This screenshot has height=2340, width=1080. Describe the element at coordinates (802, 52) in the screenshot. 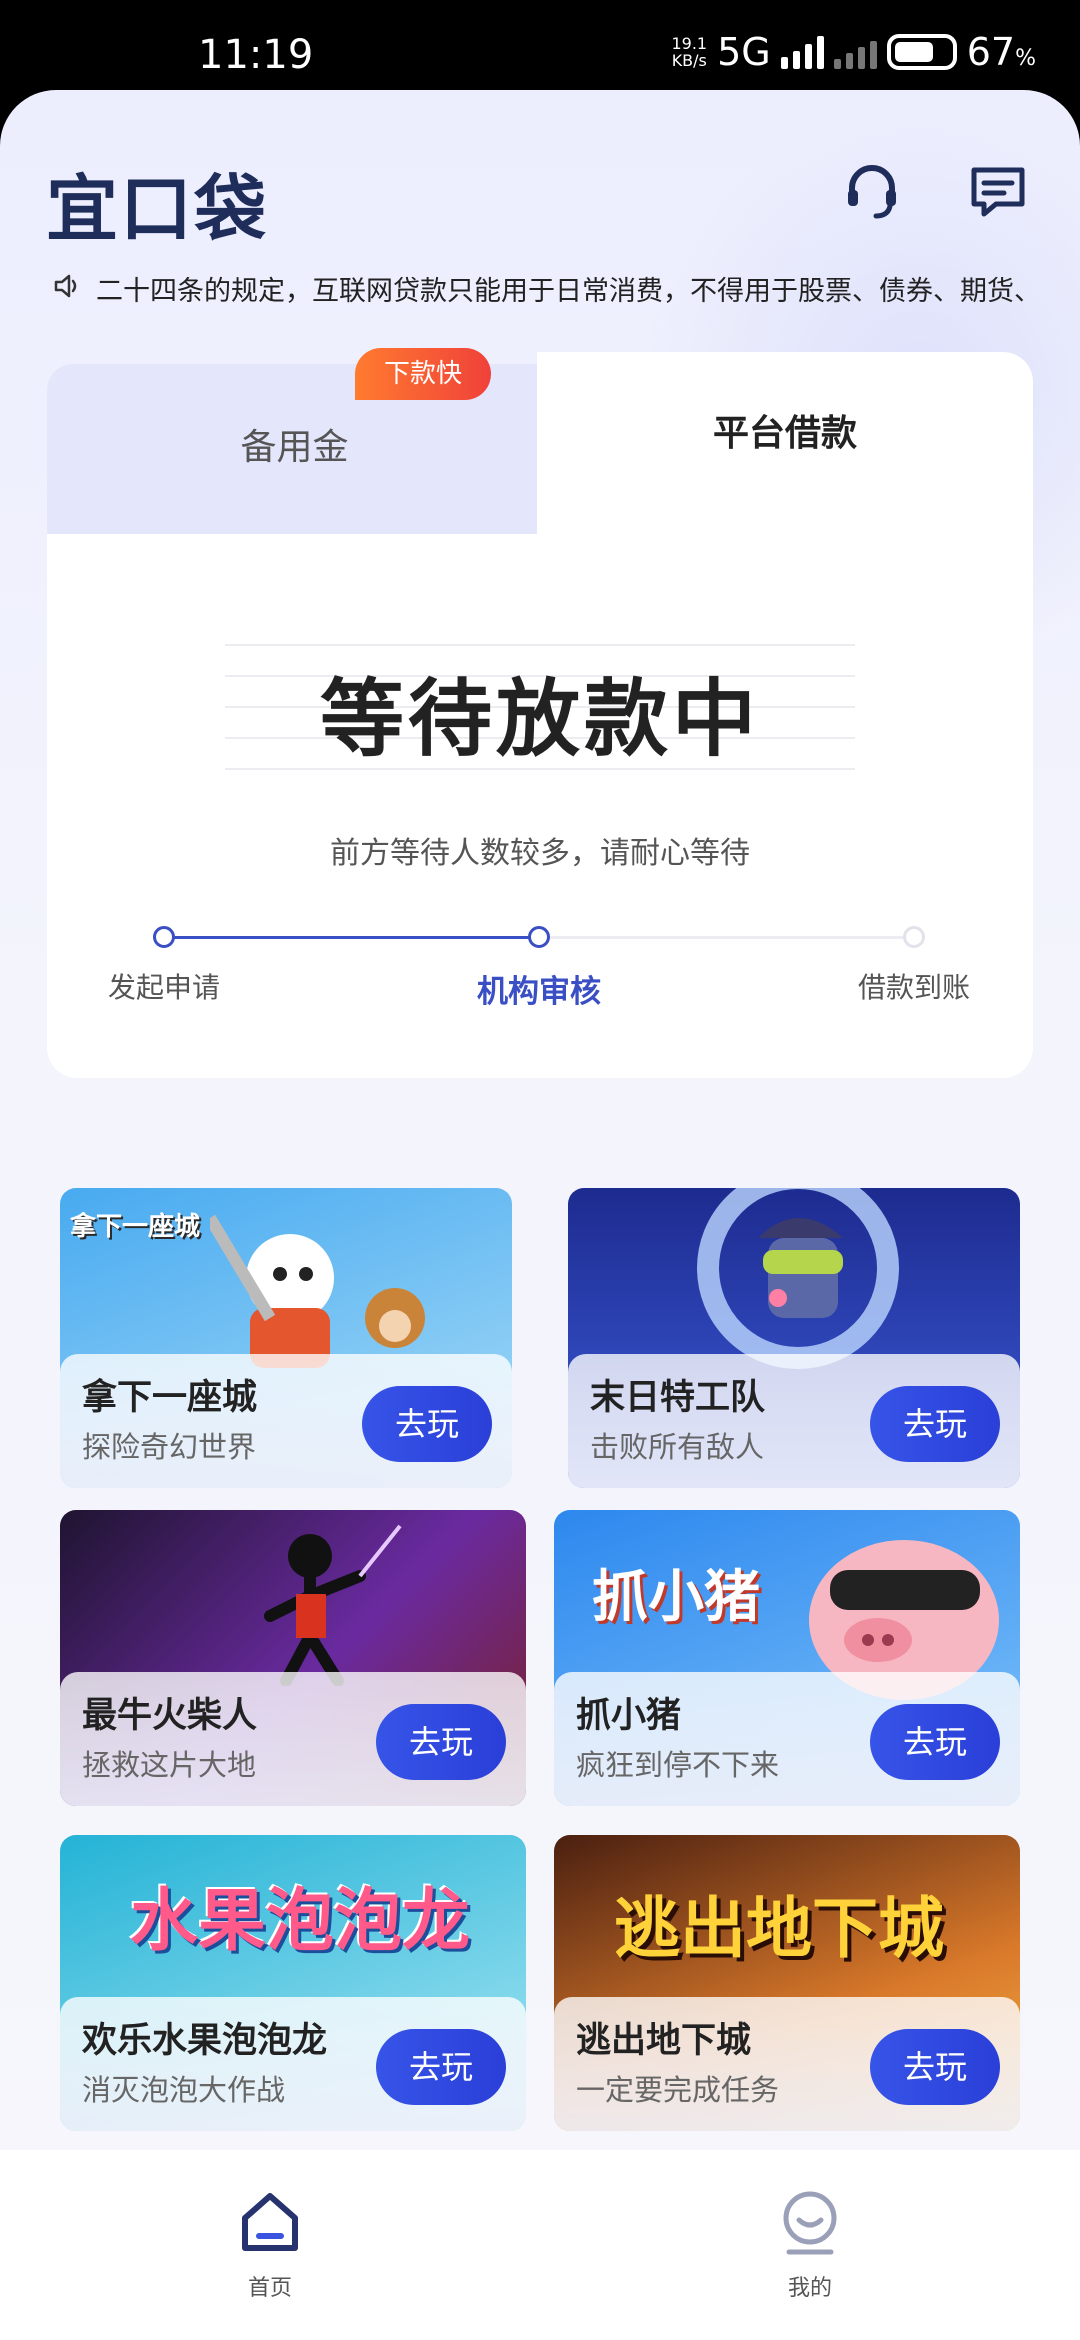

I see `signal-icon` at that location.